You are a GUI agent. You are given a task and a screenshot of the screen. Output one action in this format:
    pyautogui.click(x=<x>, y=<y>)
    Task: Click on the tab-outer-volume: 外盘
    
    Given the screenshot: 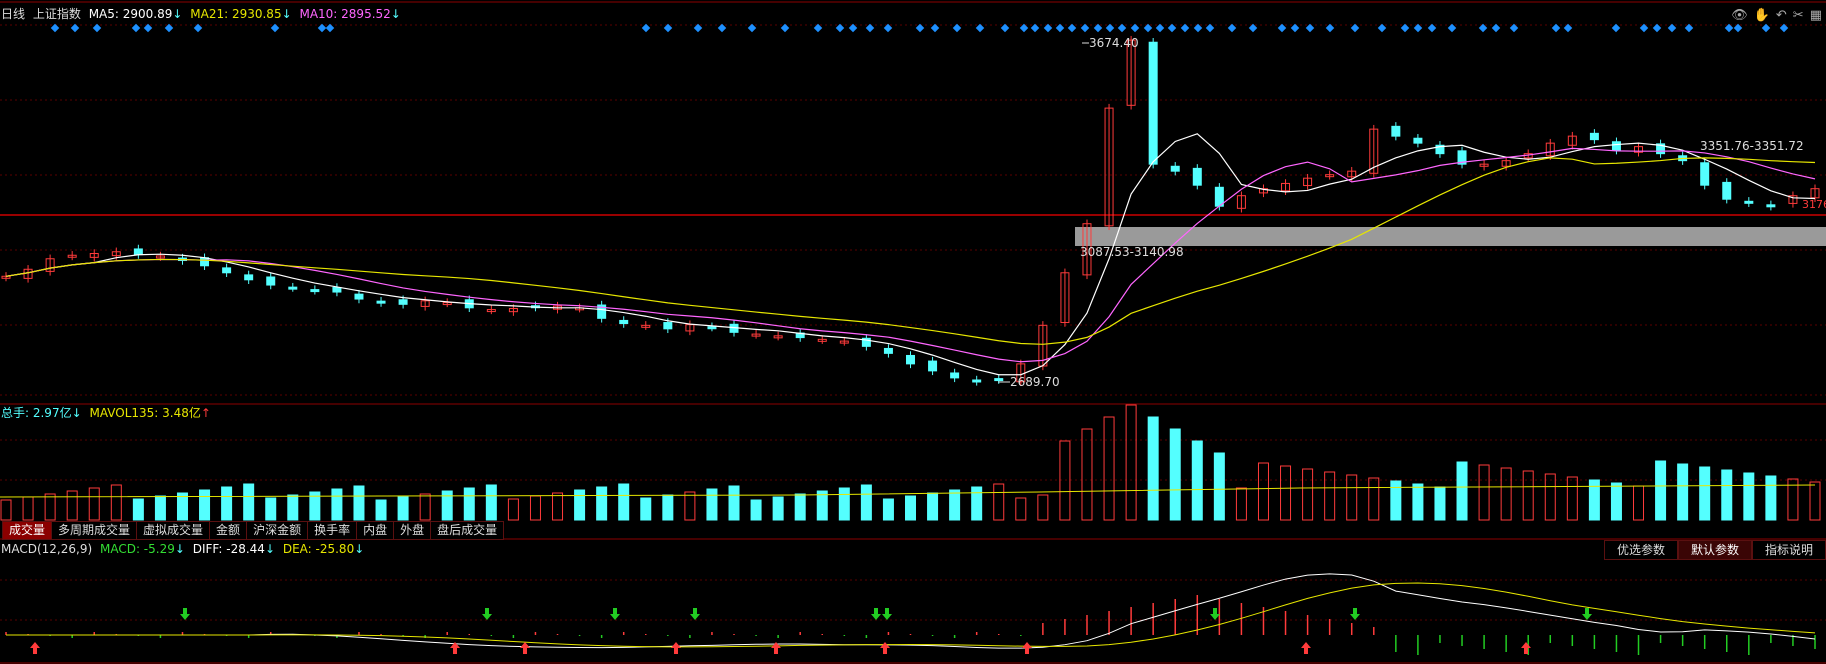 What is the action you would take?
    pyautogui.click(x=413, y=530)
    